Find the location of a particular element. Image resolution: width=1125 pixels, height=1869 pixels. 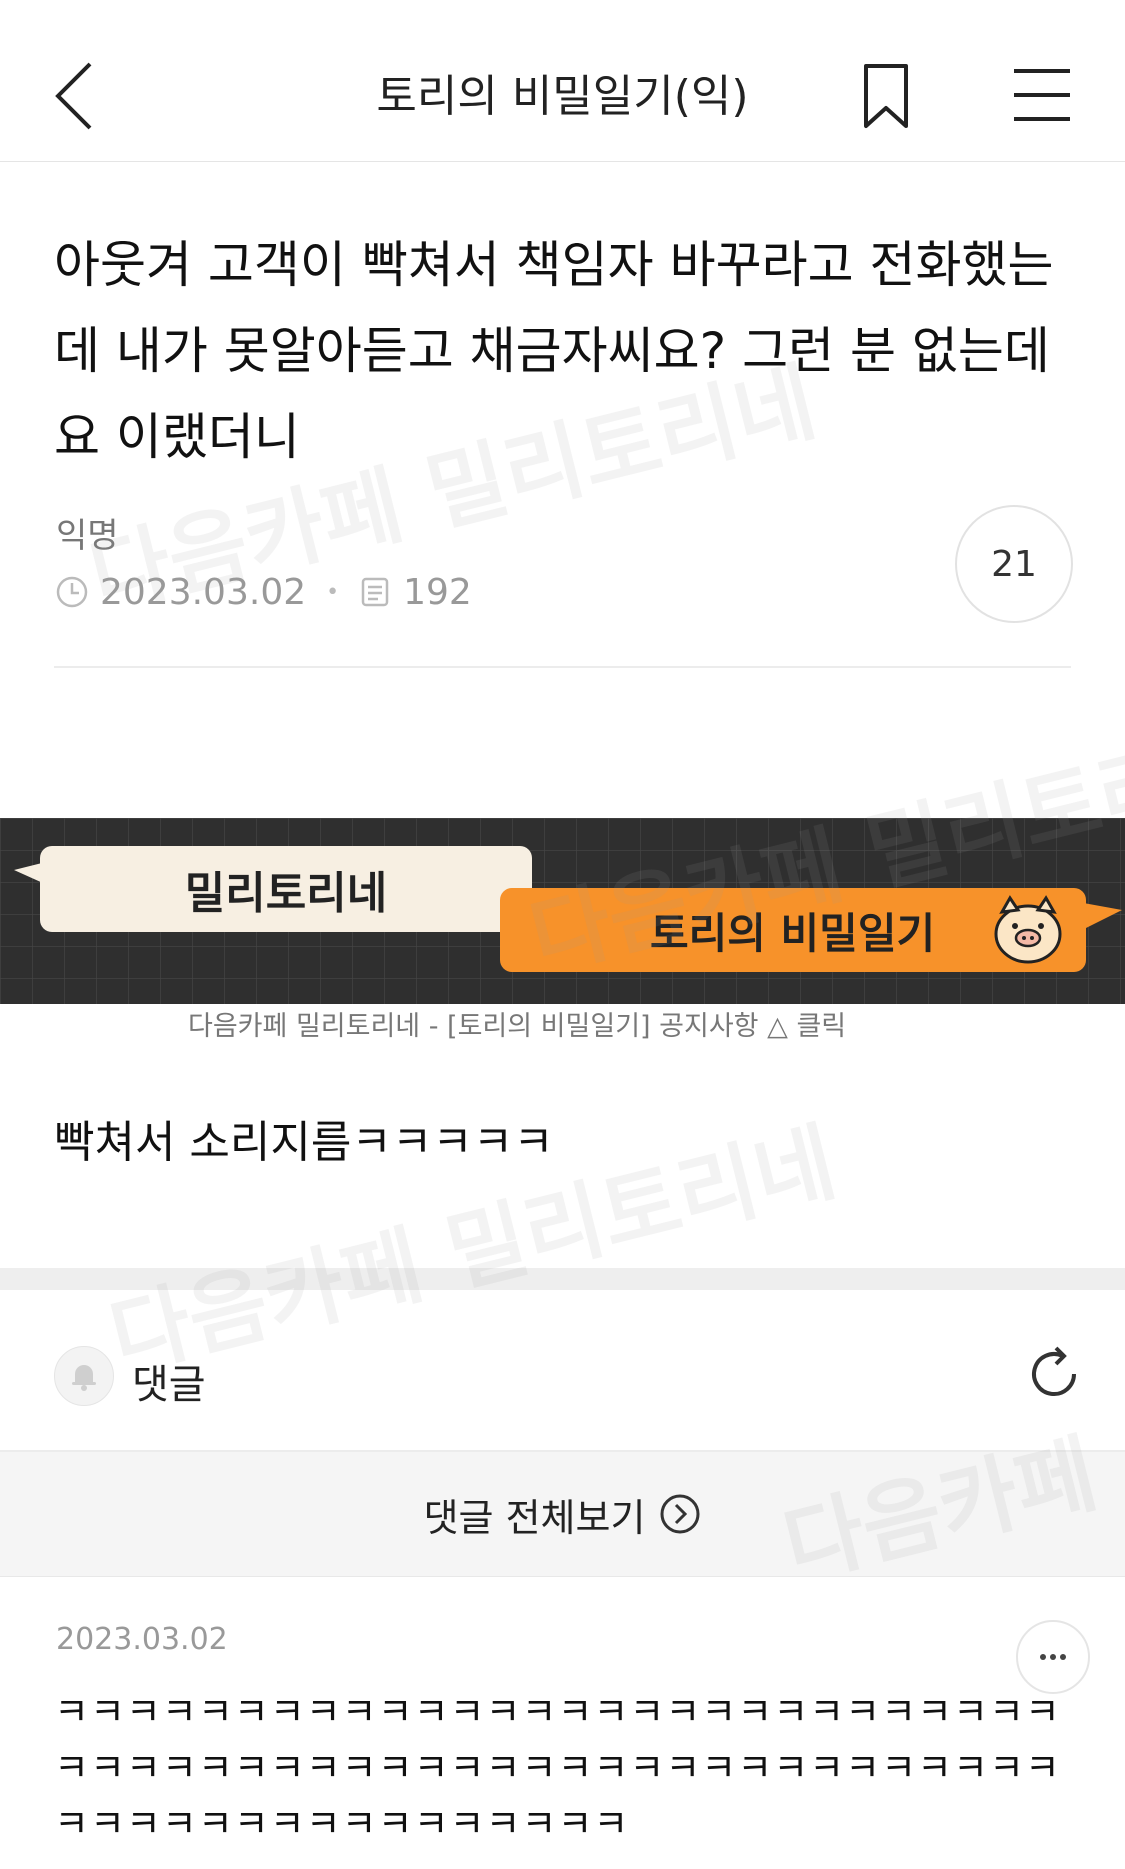

hamburger-menu-icon is located at coordinates (1042, 95).